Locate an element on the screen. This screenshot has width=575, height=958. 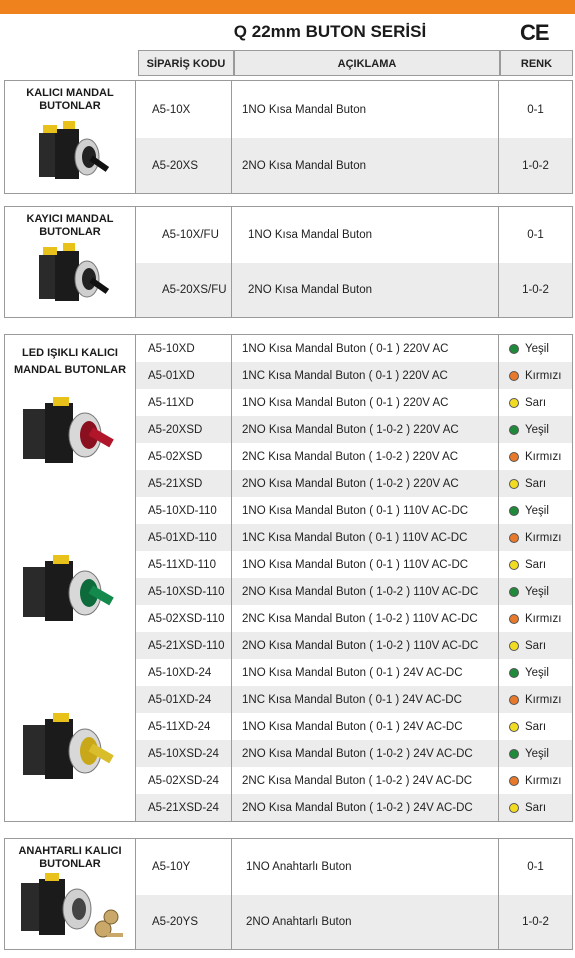
description: 1NO Kısa Mandal Buton ( 0-1 ) 110V AC-DC is located at coordinates (365, 510).